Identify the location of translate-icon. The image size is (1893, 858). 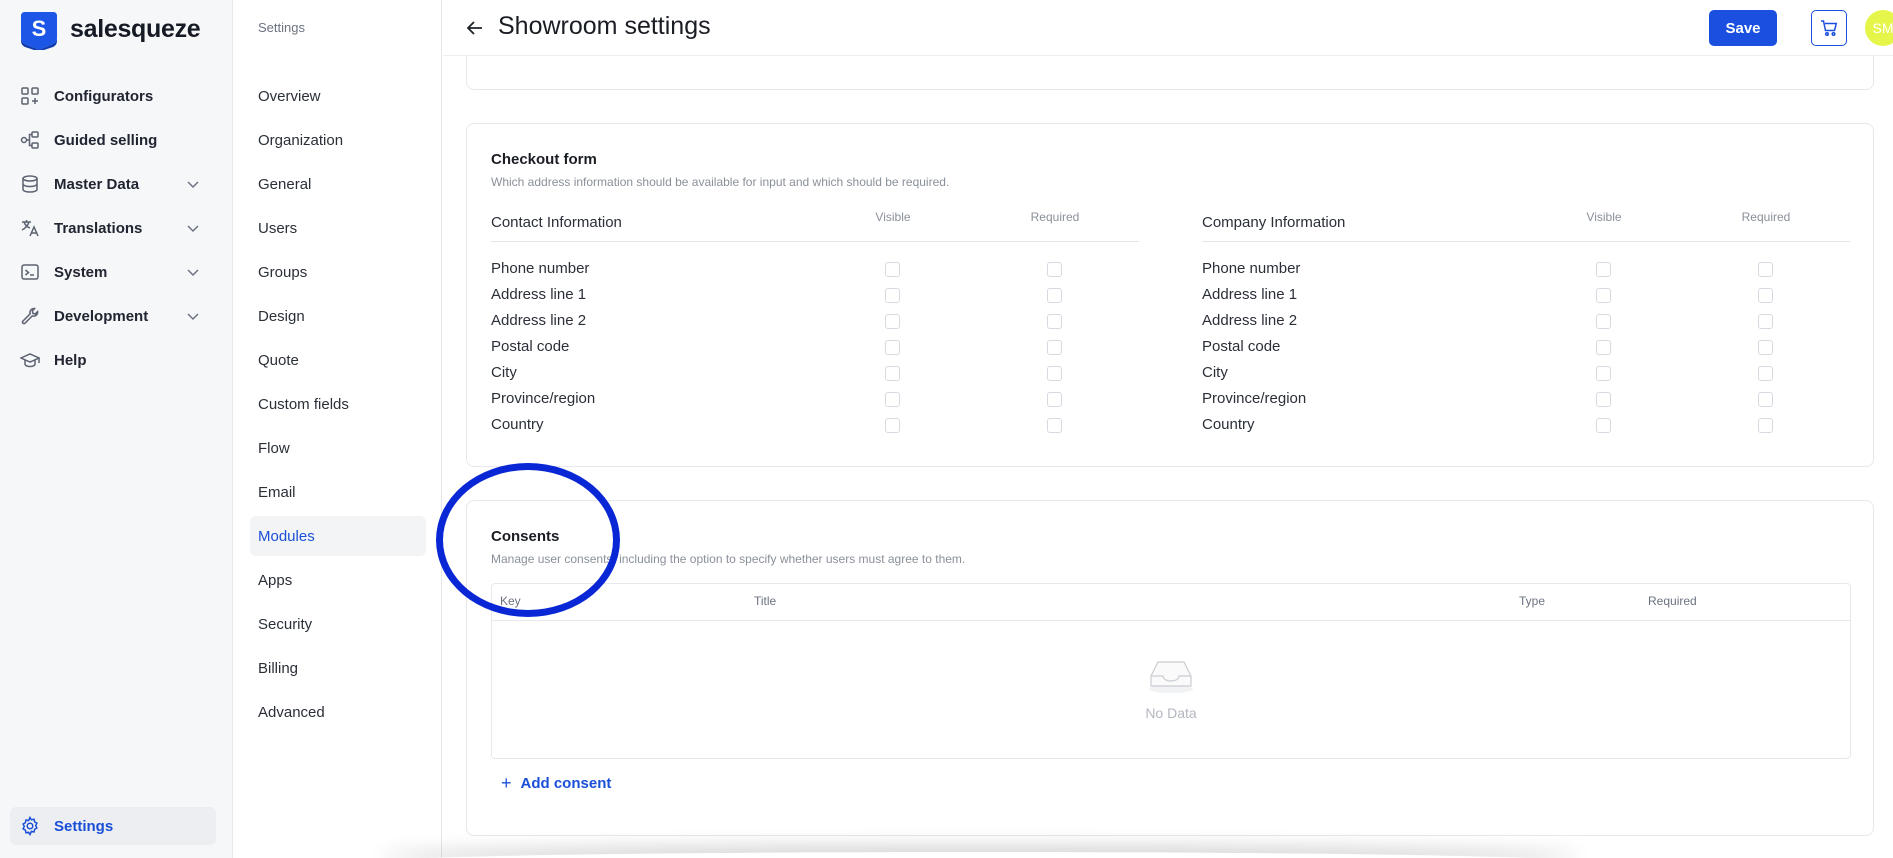
(30, 228).